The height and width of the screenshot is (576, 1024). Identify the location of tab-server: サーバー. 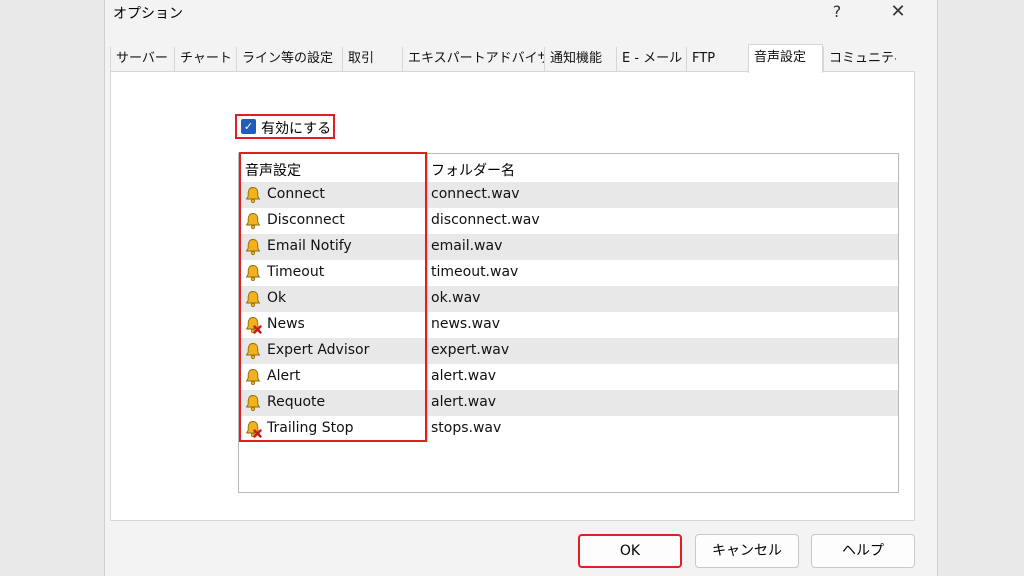
(142, 59).